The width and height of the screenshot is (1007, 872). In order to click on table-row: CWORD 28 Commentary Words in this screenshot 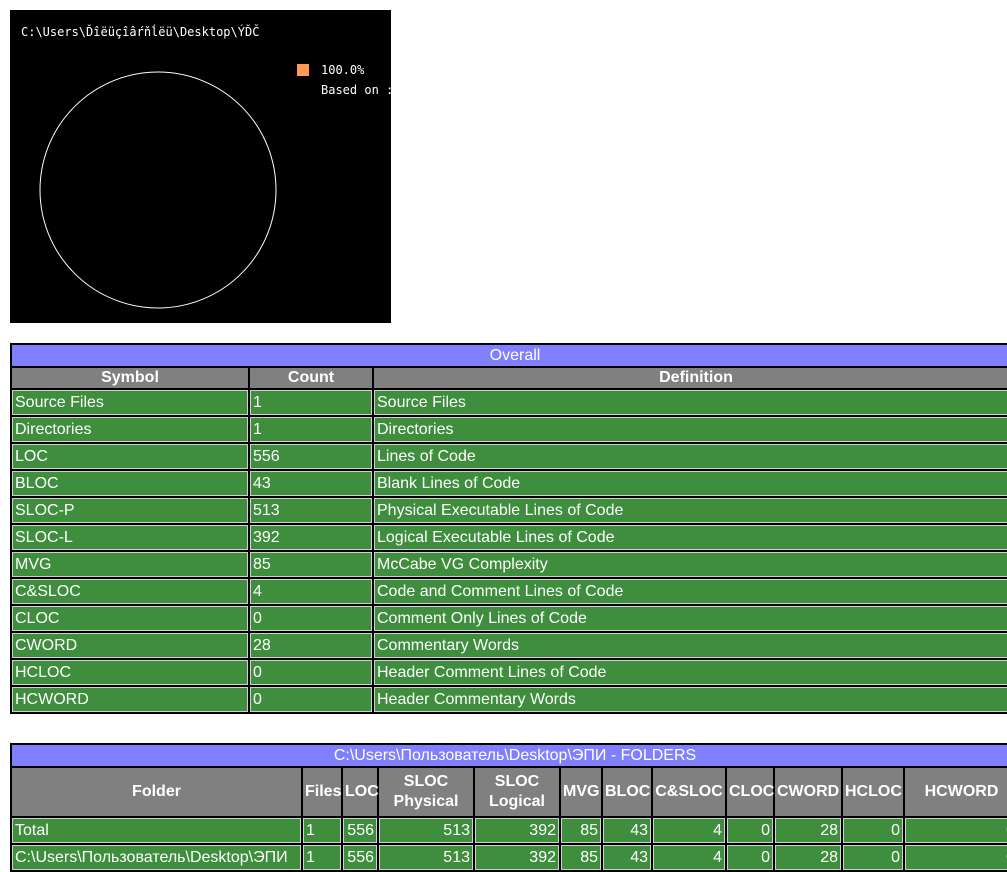, I will do `click(509, 645)`.